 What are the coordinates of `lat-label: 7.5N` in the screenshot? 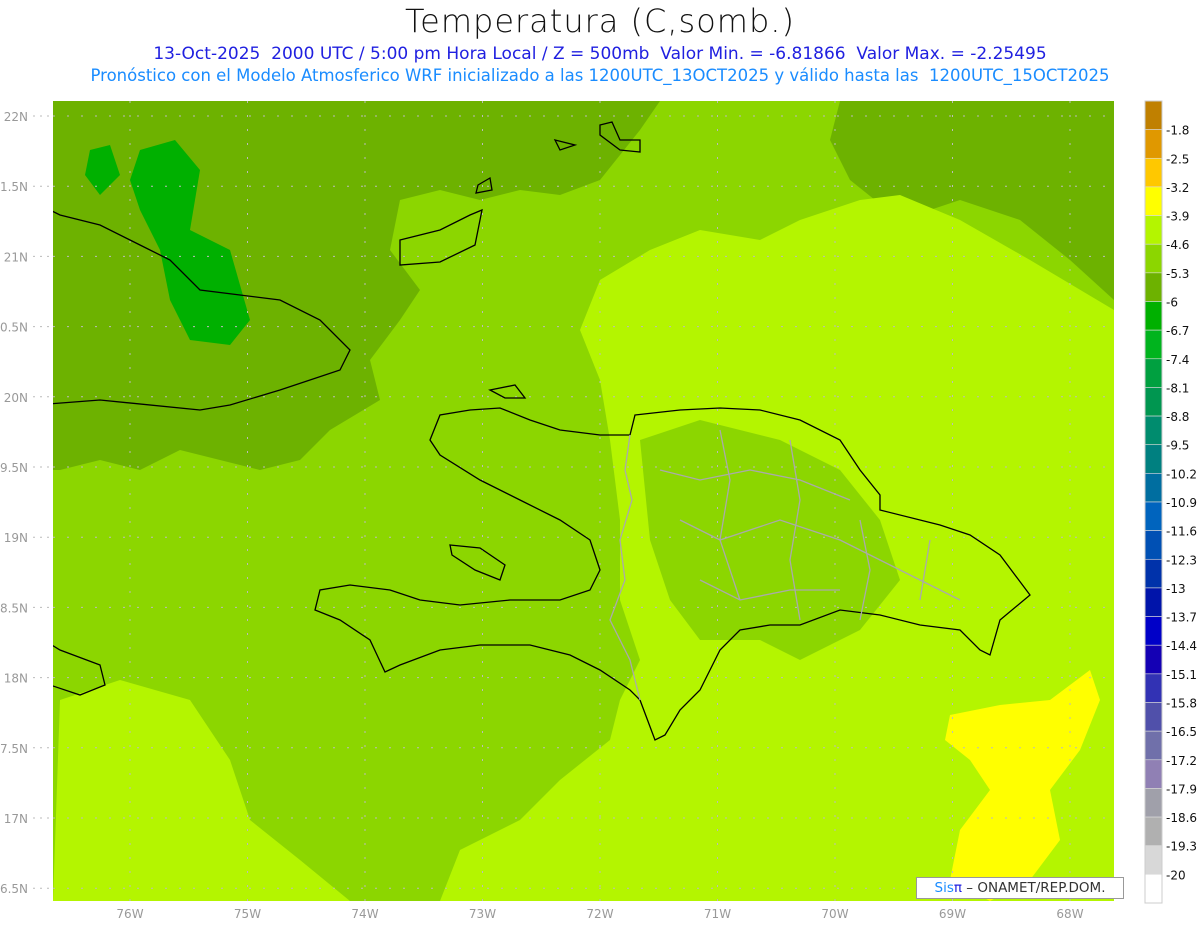 It's located at (14, 749).